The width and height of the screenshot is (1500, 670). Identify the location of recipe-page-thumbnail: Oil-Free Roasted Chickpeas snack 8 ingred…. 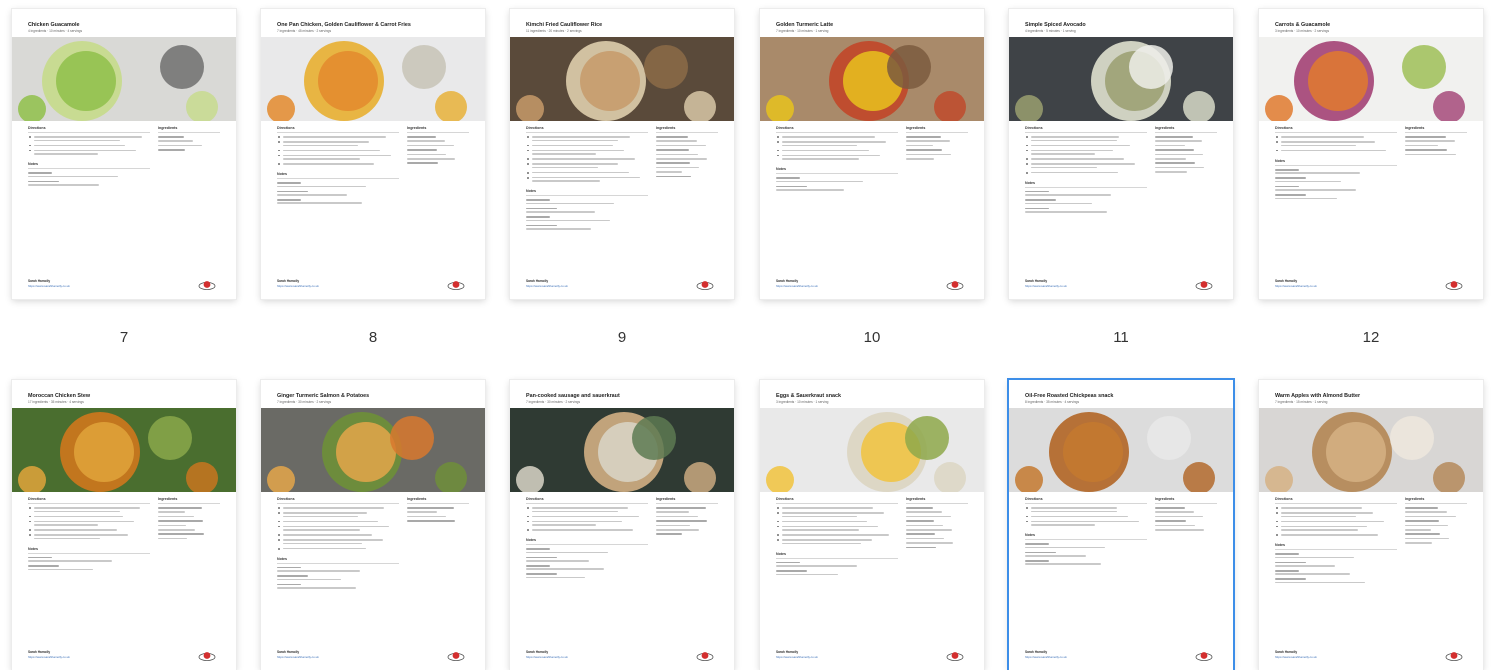
(1121, 525).